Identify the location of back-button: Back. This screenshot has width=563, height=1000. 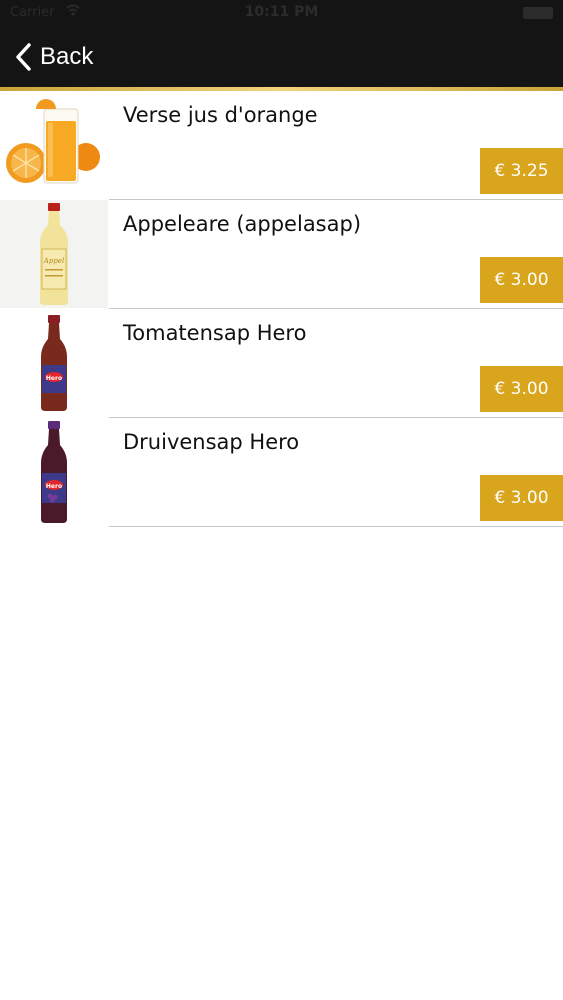
(53, 57).